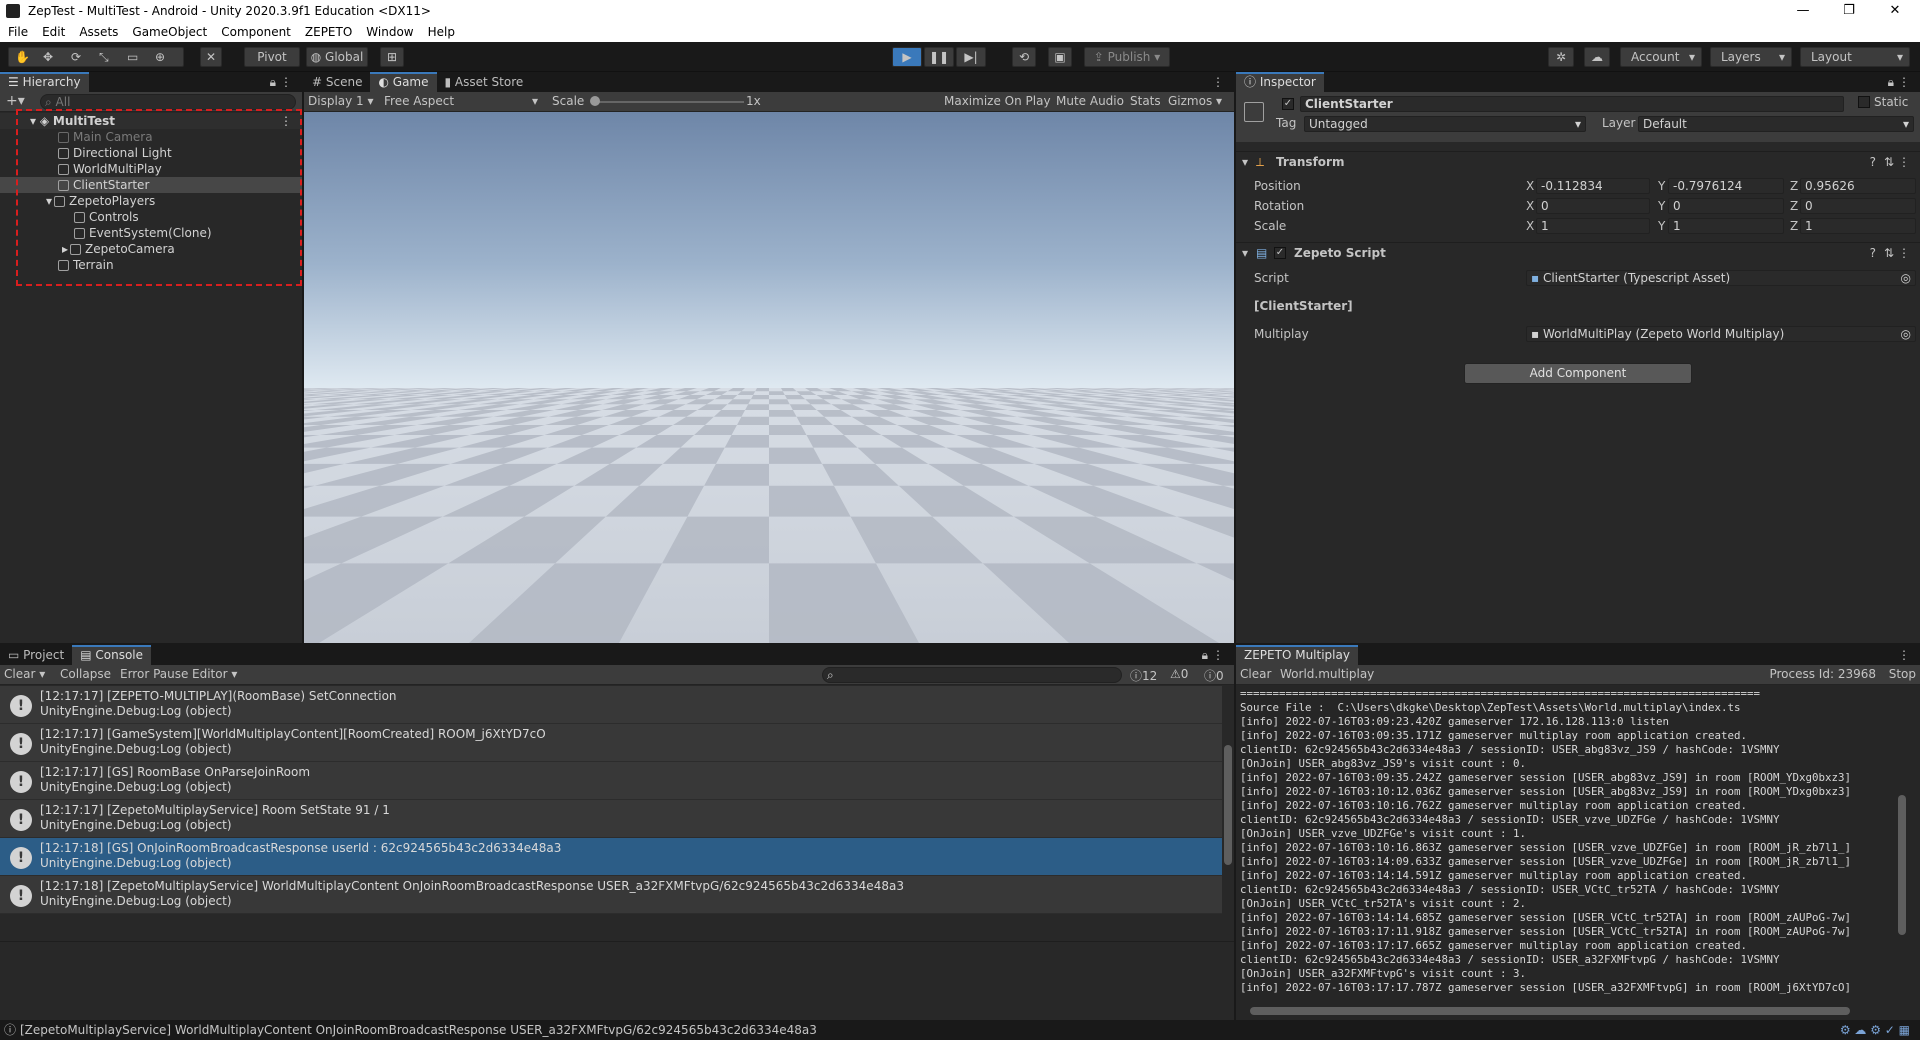 The height and width of the screenshot is (1040, 1920). I want to click on minimize-button: —, so click(1803, 11).